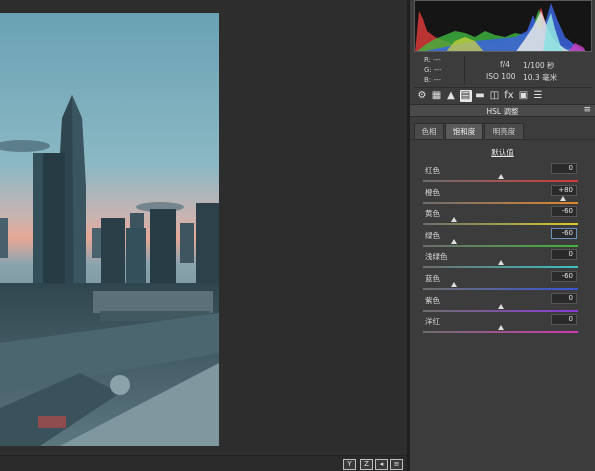 The image size is (595, 471). What do you see at coordinates (464, 131) in the screenshot?
I see `tab-saturation: 饱和度` at bounding box center [464, 131].